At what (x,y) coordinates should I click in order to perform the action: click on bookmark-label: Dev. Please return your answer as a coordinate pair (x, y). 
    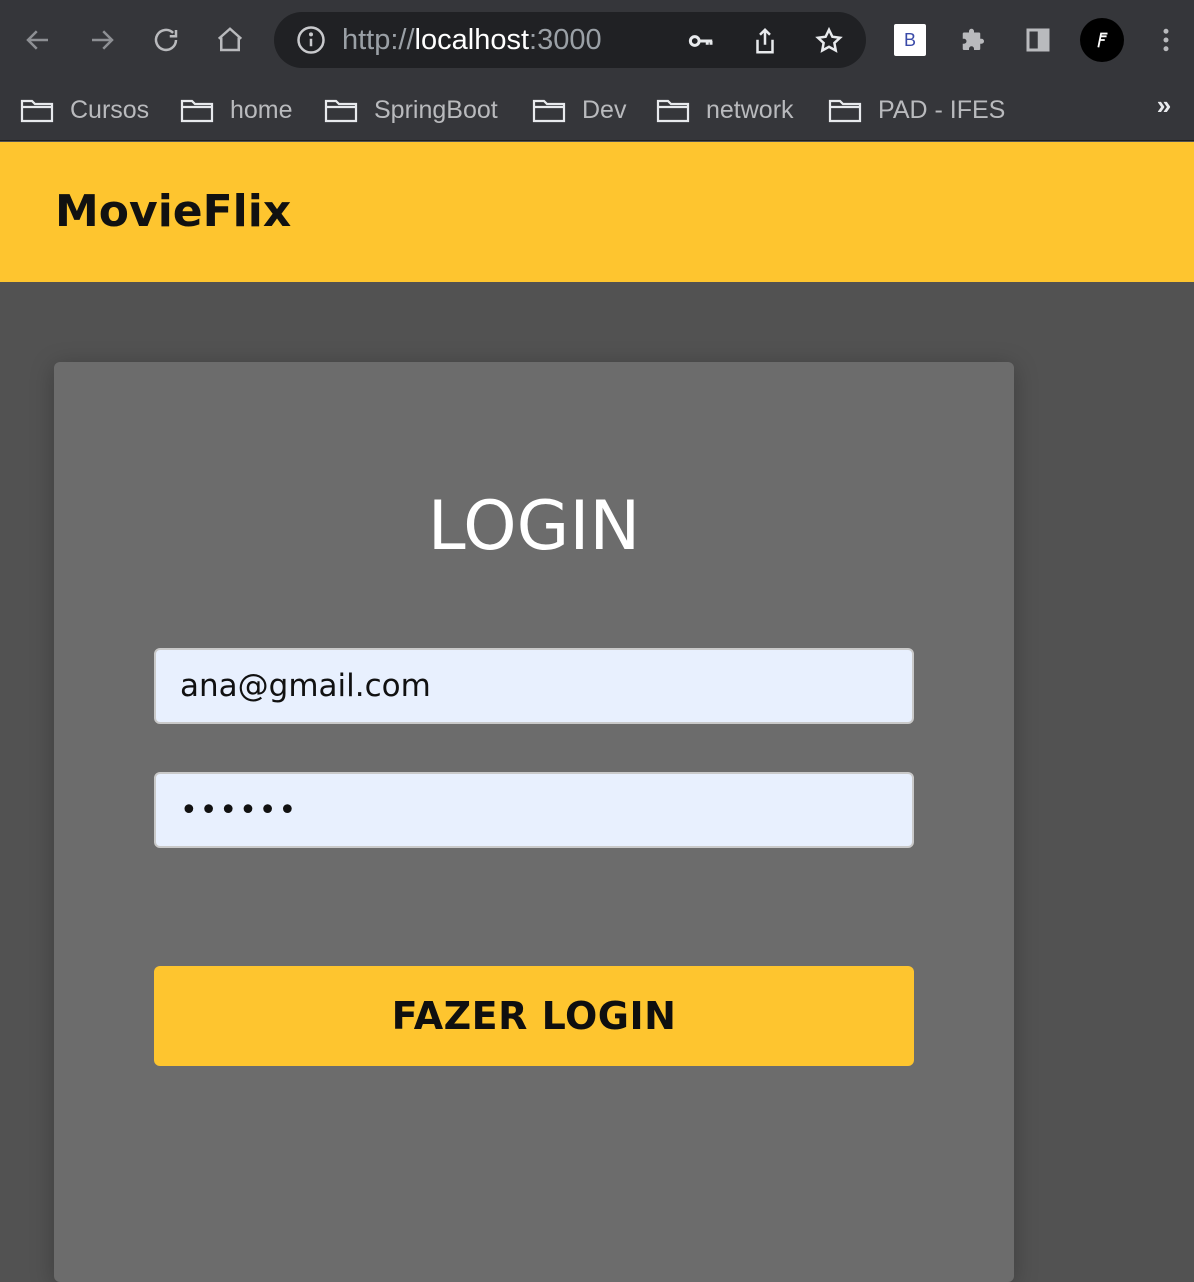
    Looking at the image, I should click on (604, 109).